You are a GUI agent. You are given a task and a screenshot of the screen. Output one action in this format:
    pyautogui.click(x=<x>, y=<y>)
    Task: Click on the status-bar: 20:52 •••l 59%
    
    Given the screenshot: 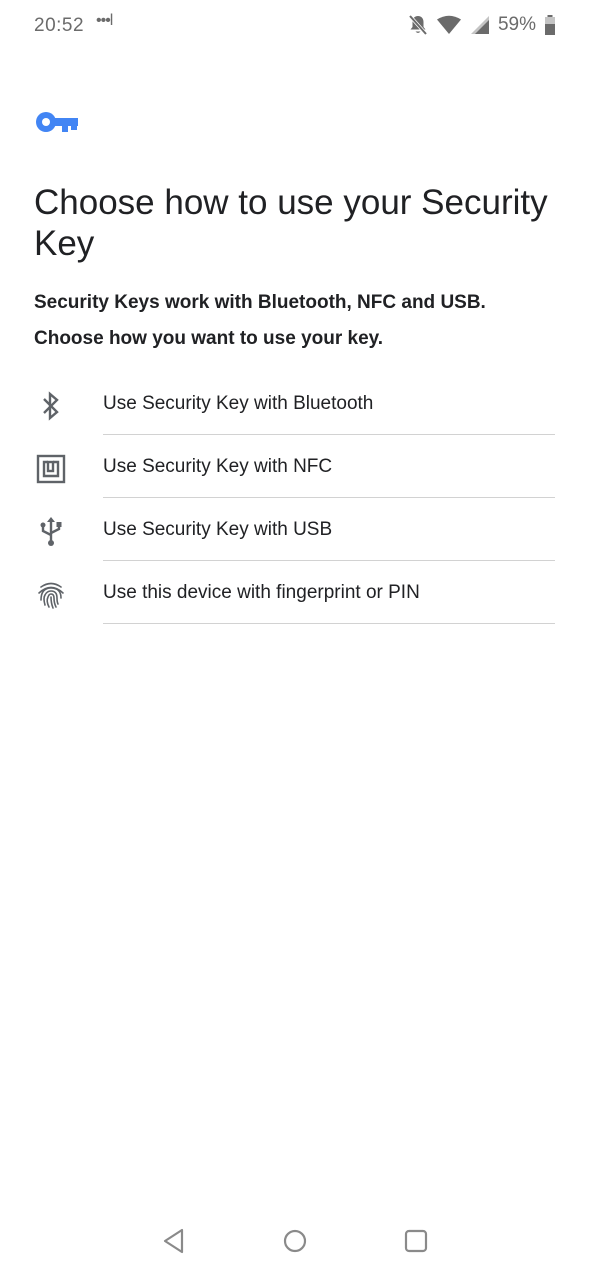 What is the action you would take?
    pyautogui.click(x=295, y=27)
    